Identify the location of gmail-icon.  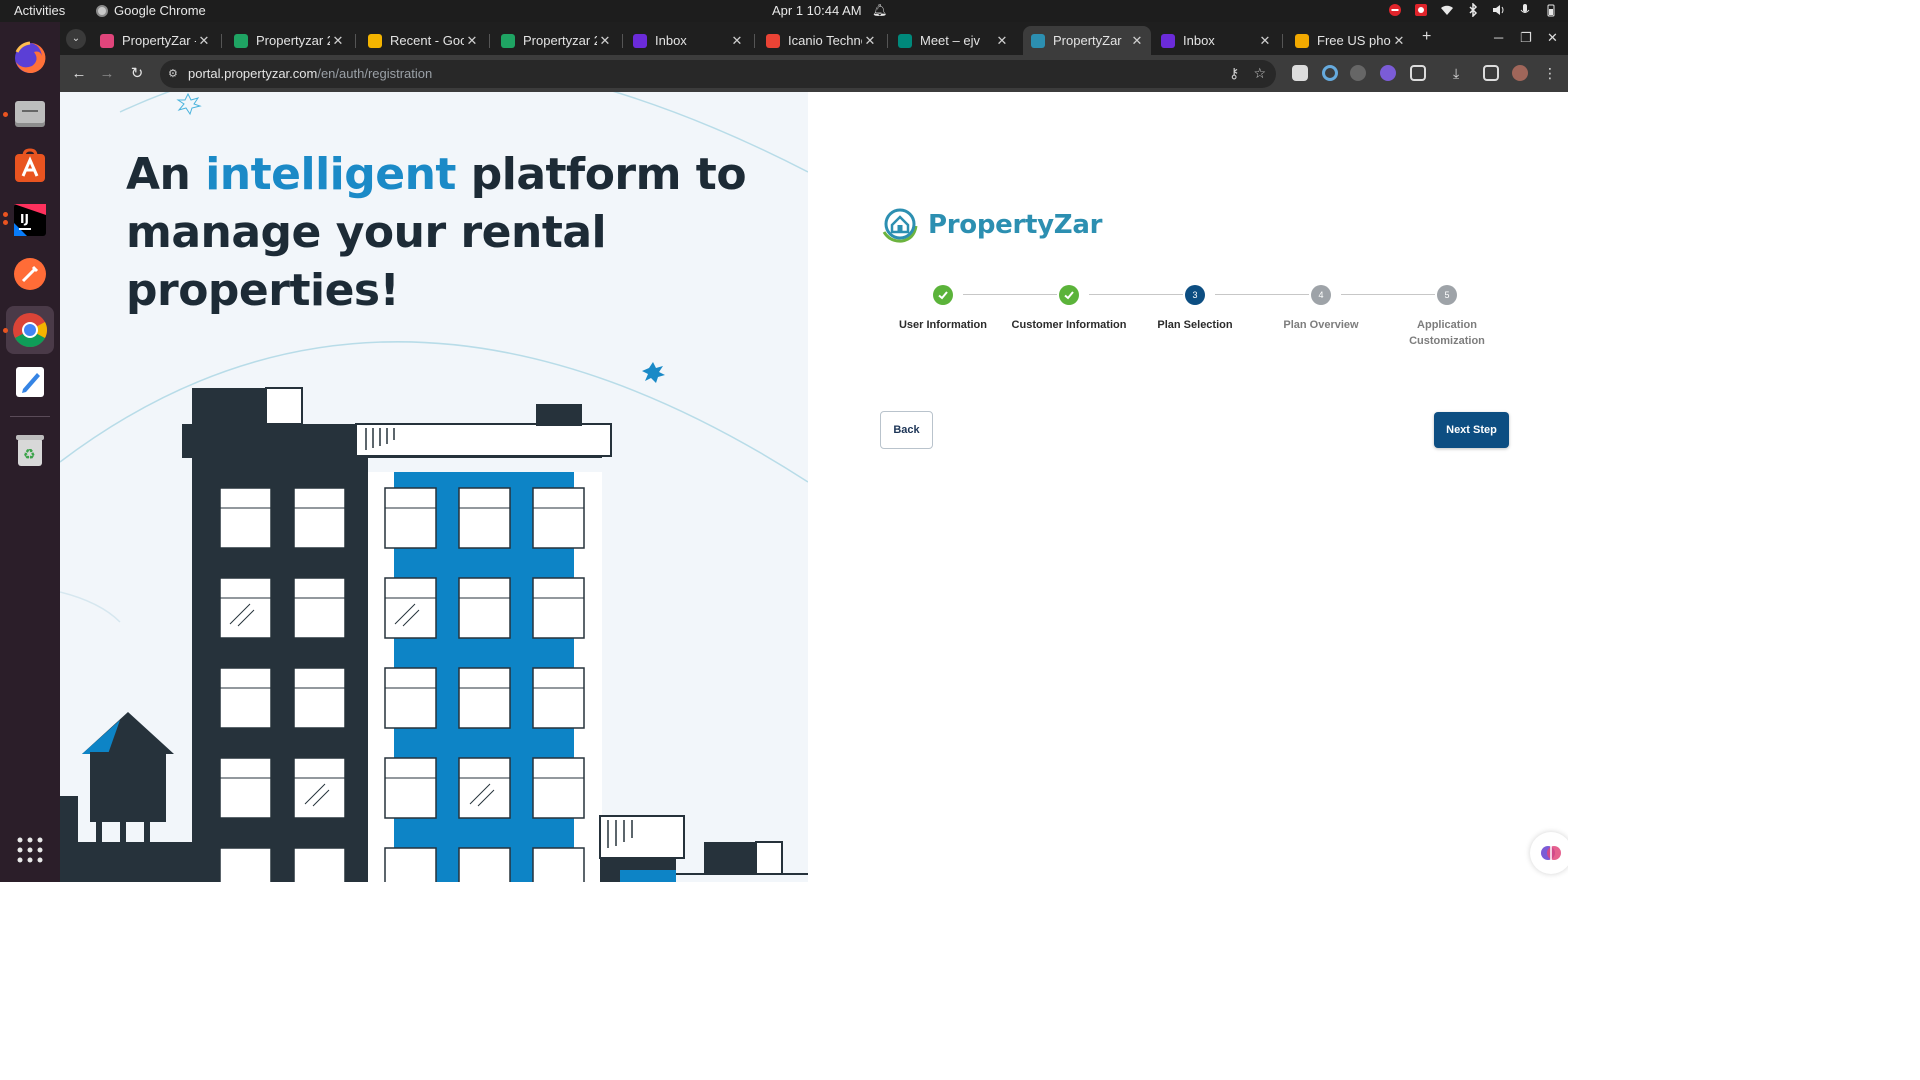
(773, 40).